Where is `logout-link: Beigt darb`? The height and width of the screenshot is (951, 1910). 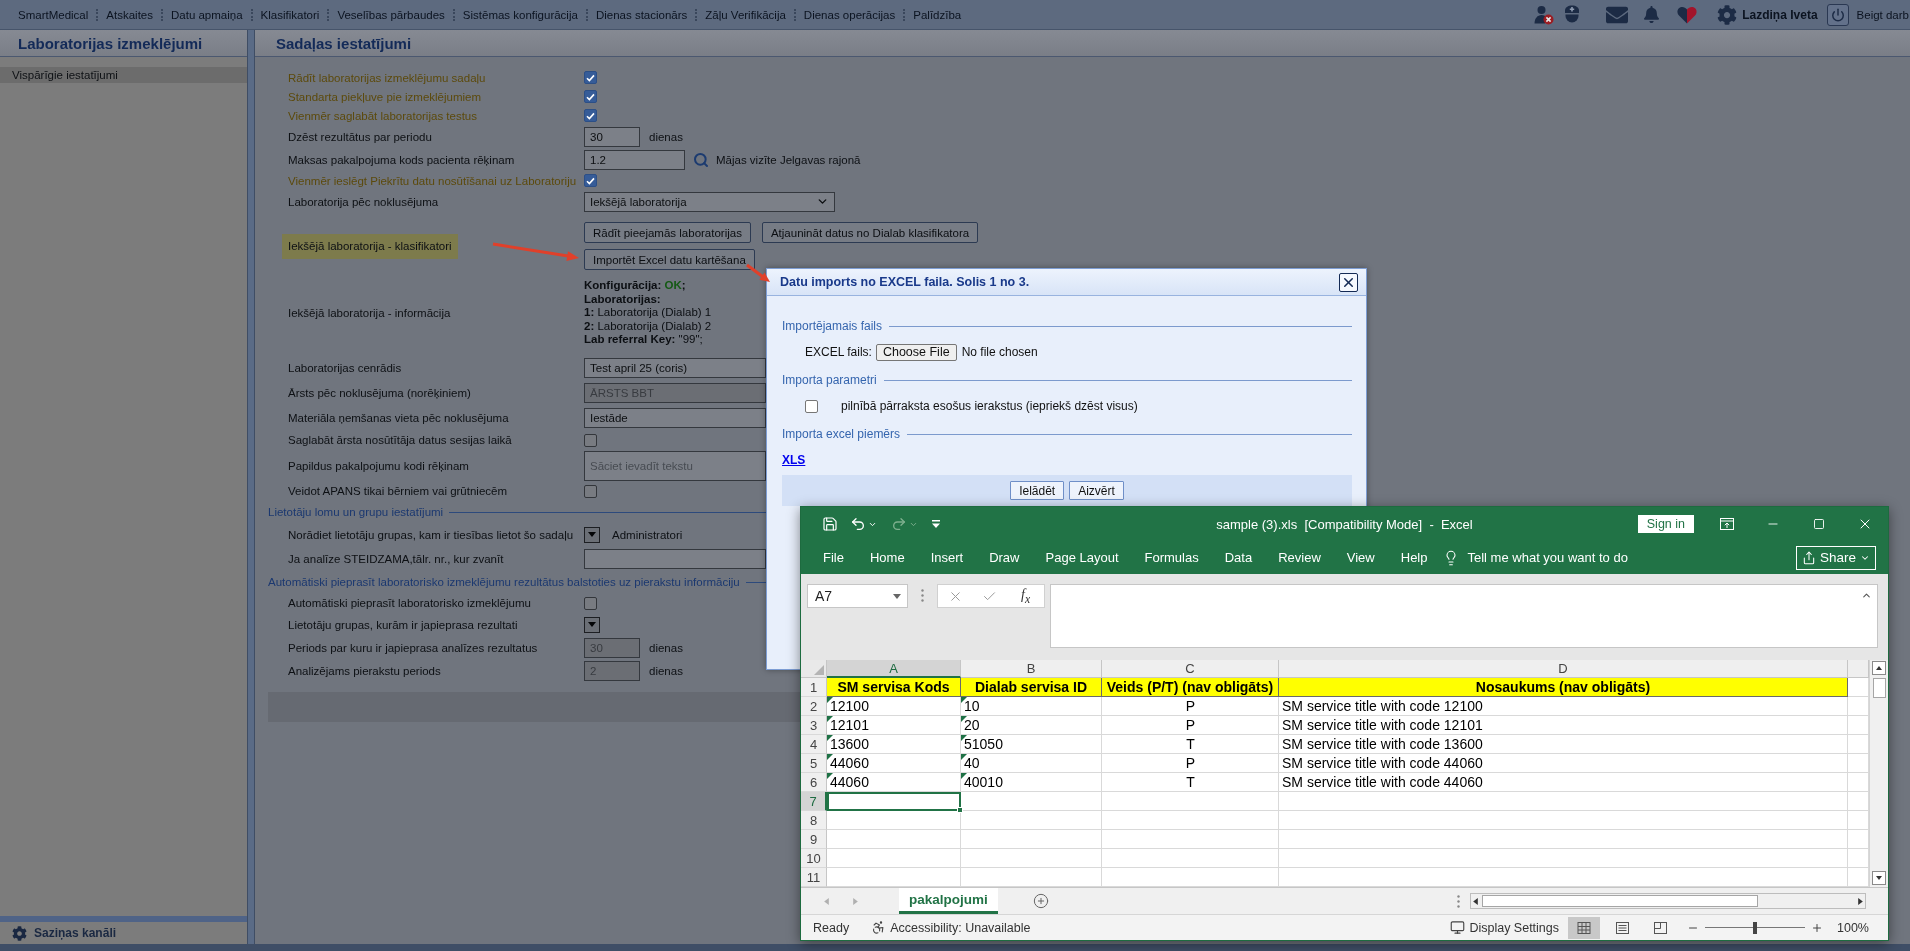
logout-link: Beigt darb is located at coordinates (1882, 14).